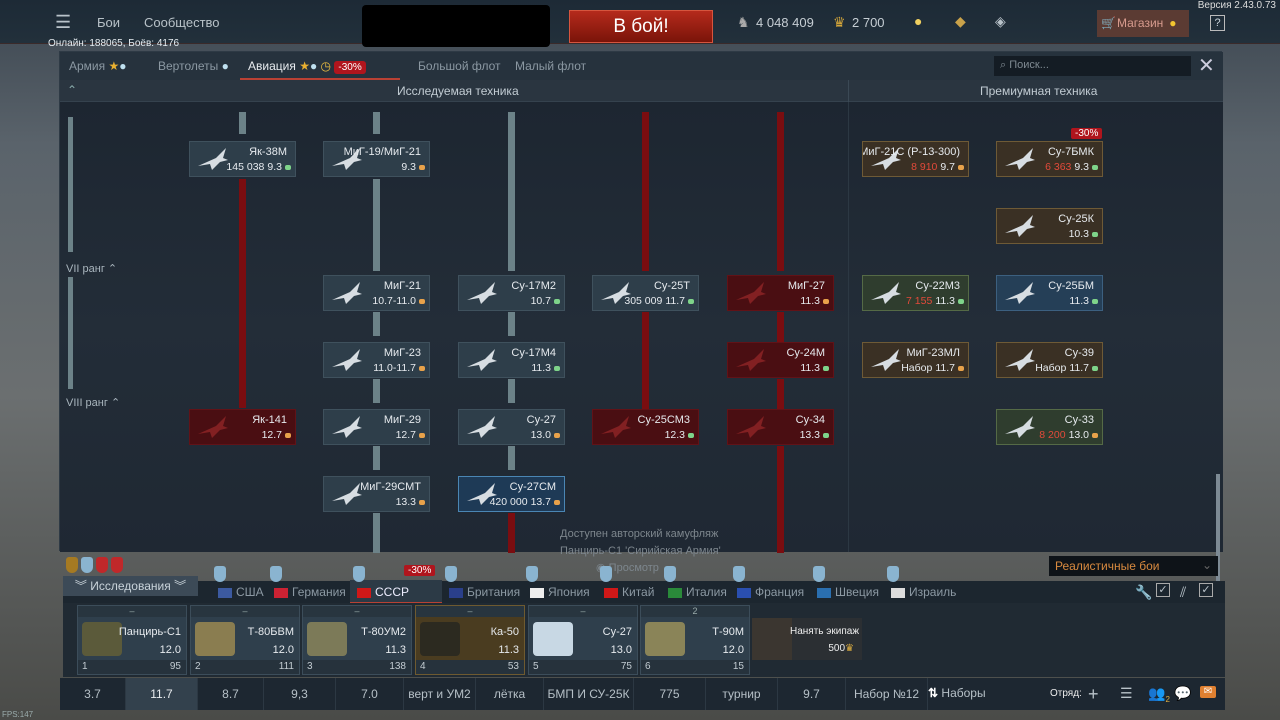 The image size is (1280, 720). What do you see at coordinates (231, 694) in the screenshot?
I see `preset-tab: 8.7` at bounding box center [231, 694].